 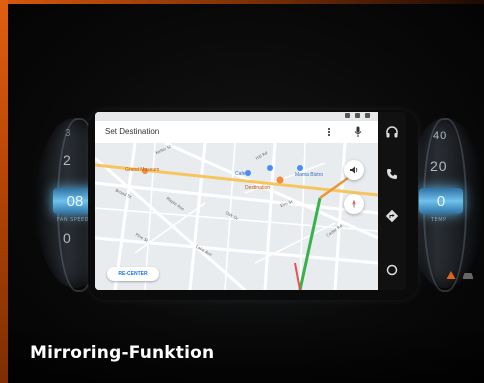 What do you see at coordinates (280, 180) in the screenshot?
I see `destination-pin-icon` at bounding box center [280, 180].